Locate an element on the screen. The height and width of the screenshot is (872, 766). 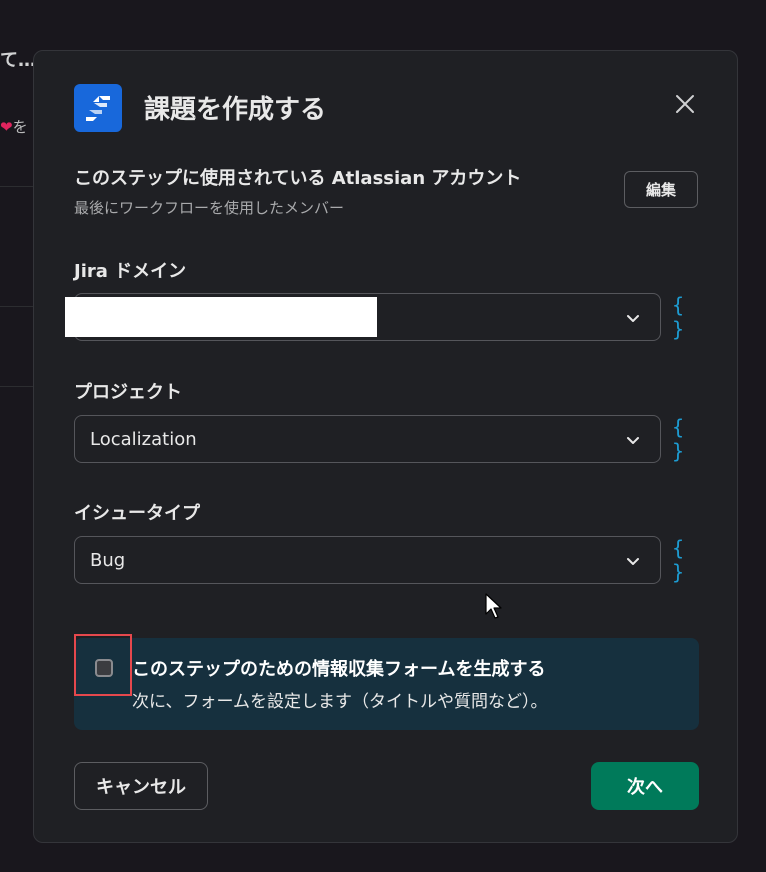
form-option-subtitle: 次に、フォームを設定します（タイトルや質問など）。 is located at coordinates (340, 702).